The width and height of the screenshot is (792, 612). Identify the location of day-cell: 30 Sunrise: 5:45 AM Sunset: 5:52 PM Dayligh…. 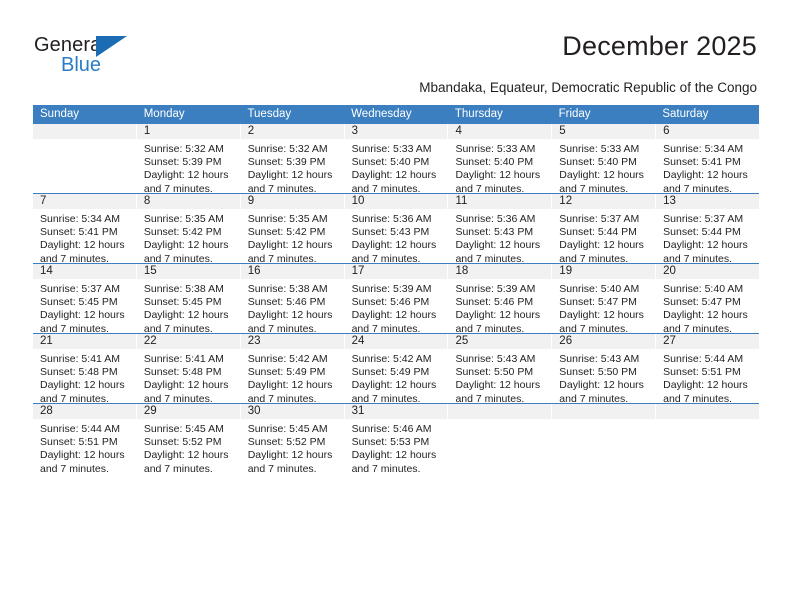
(292, 439).